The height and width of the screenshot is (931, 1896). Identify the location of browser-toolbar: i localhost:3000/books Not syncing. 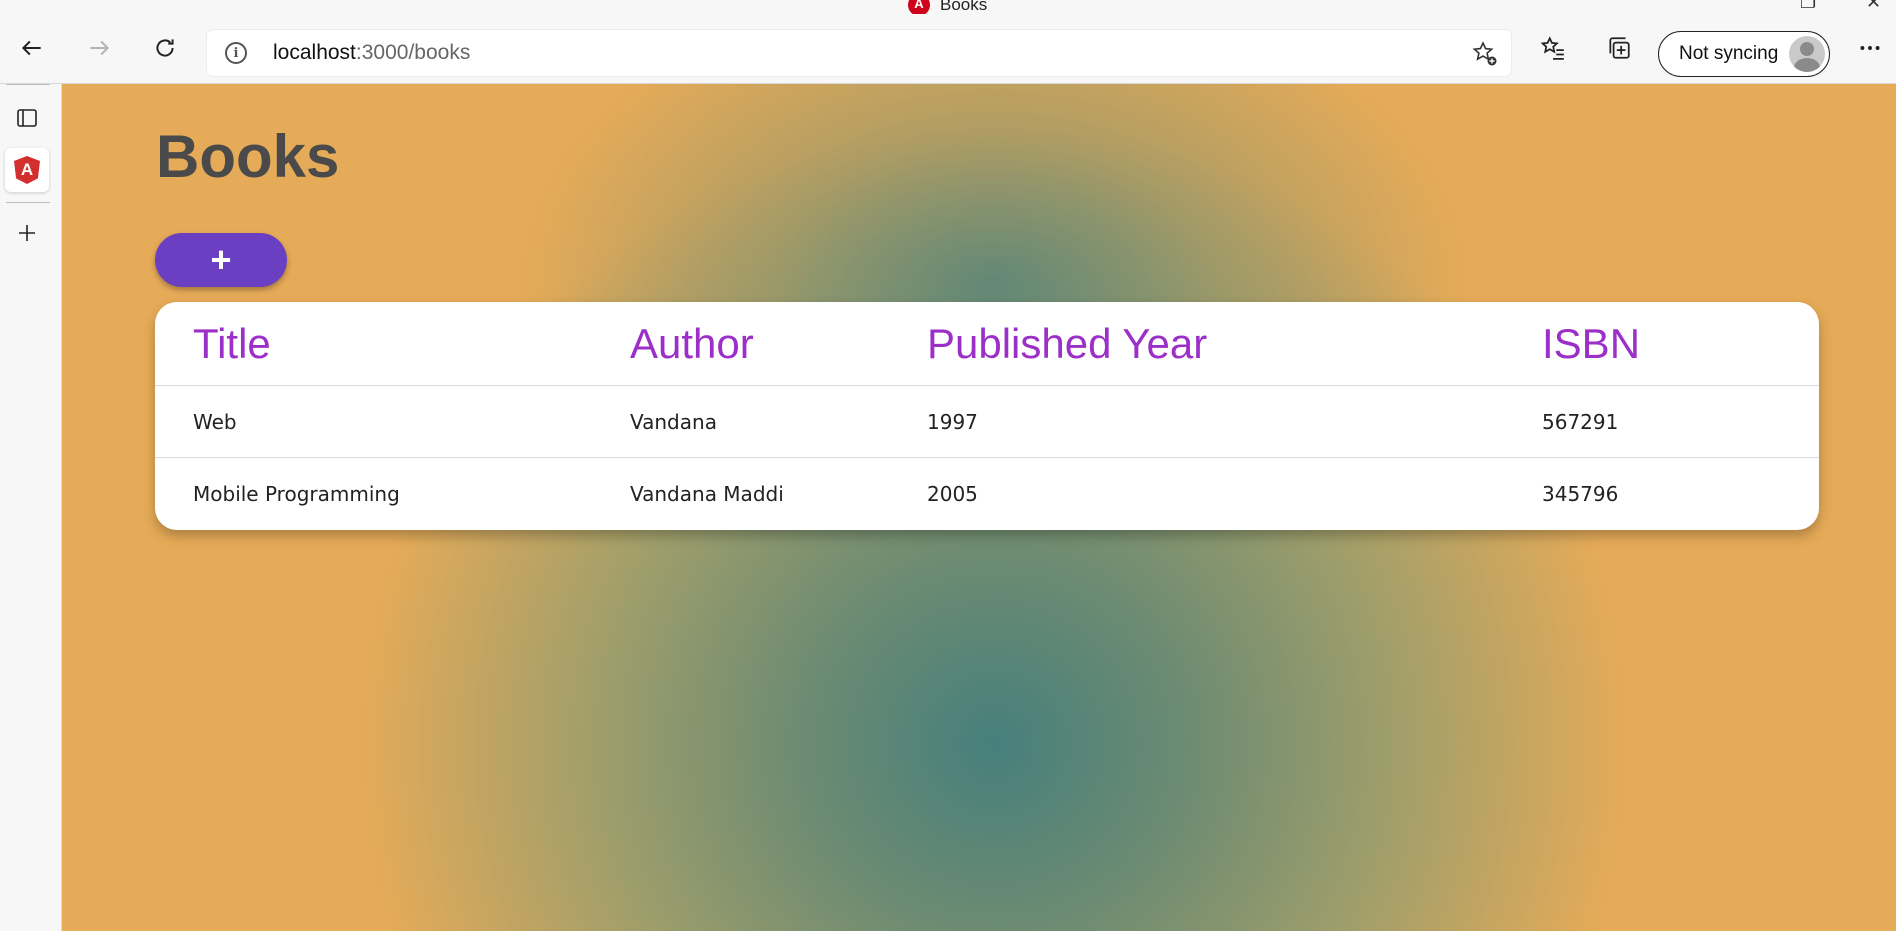
(948, 49).